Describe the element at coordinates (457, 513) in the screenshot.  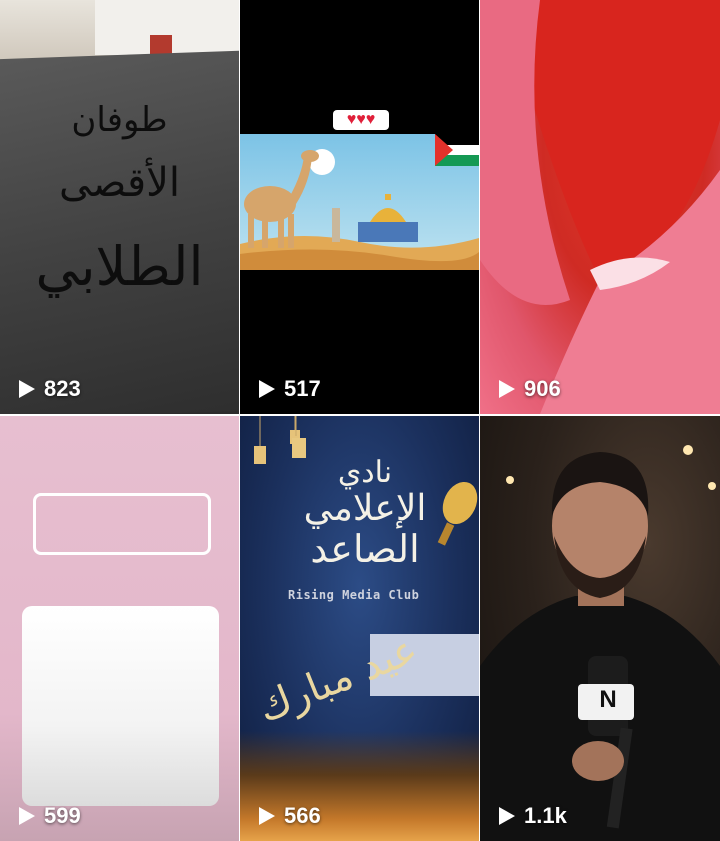
I see `microphone-icon` at that location.